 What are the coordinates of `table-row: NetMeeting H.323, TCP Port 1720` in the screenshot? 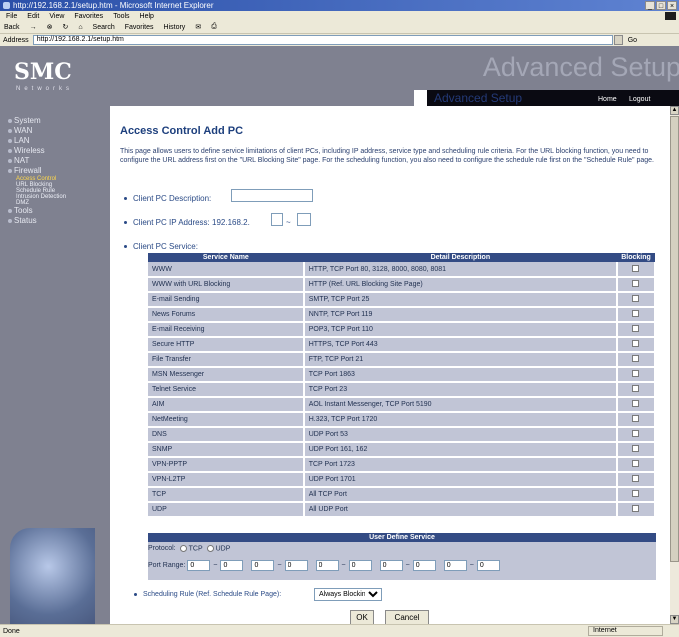 It's located at (402, 420).